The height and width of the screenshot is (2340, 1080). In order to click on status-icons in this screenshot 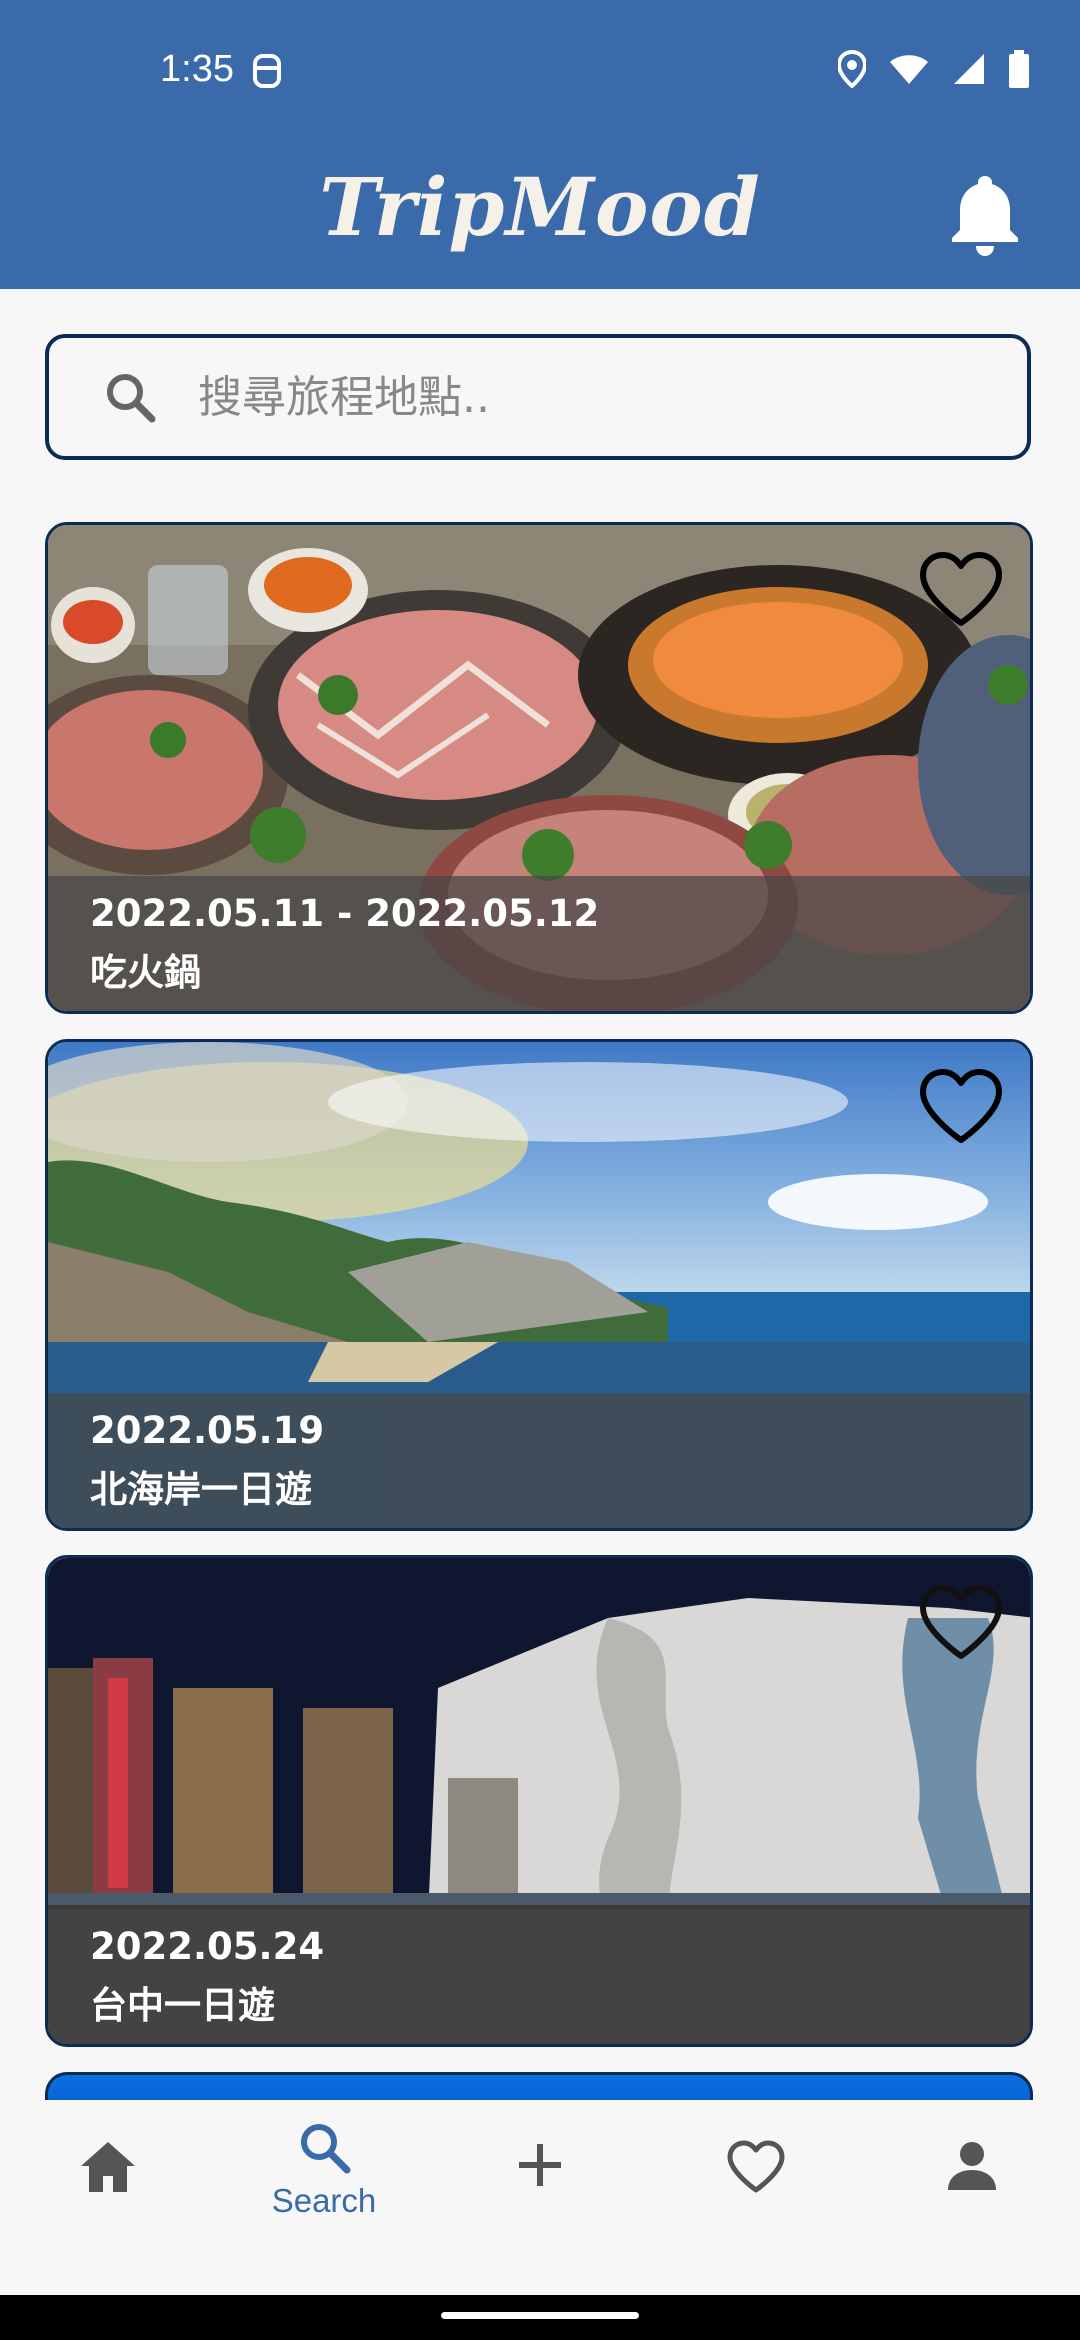, I will do `click(933, 70)`.